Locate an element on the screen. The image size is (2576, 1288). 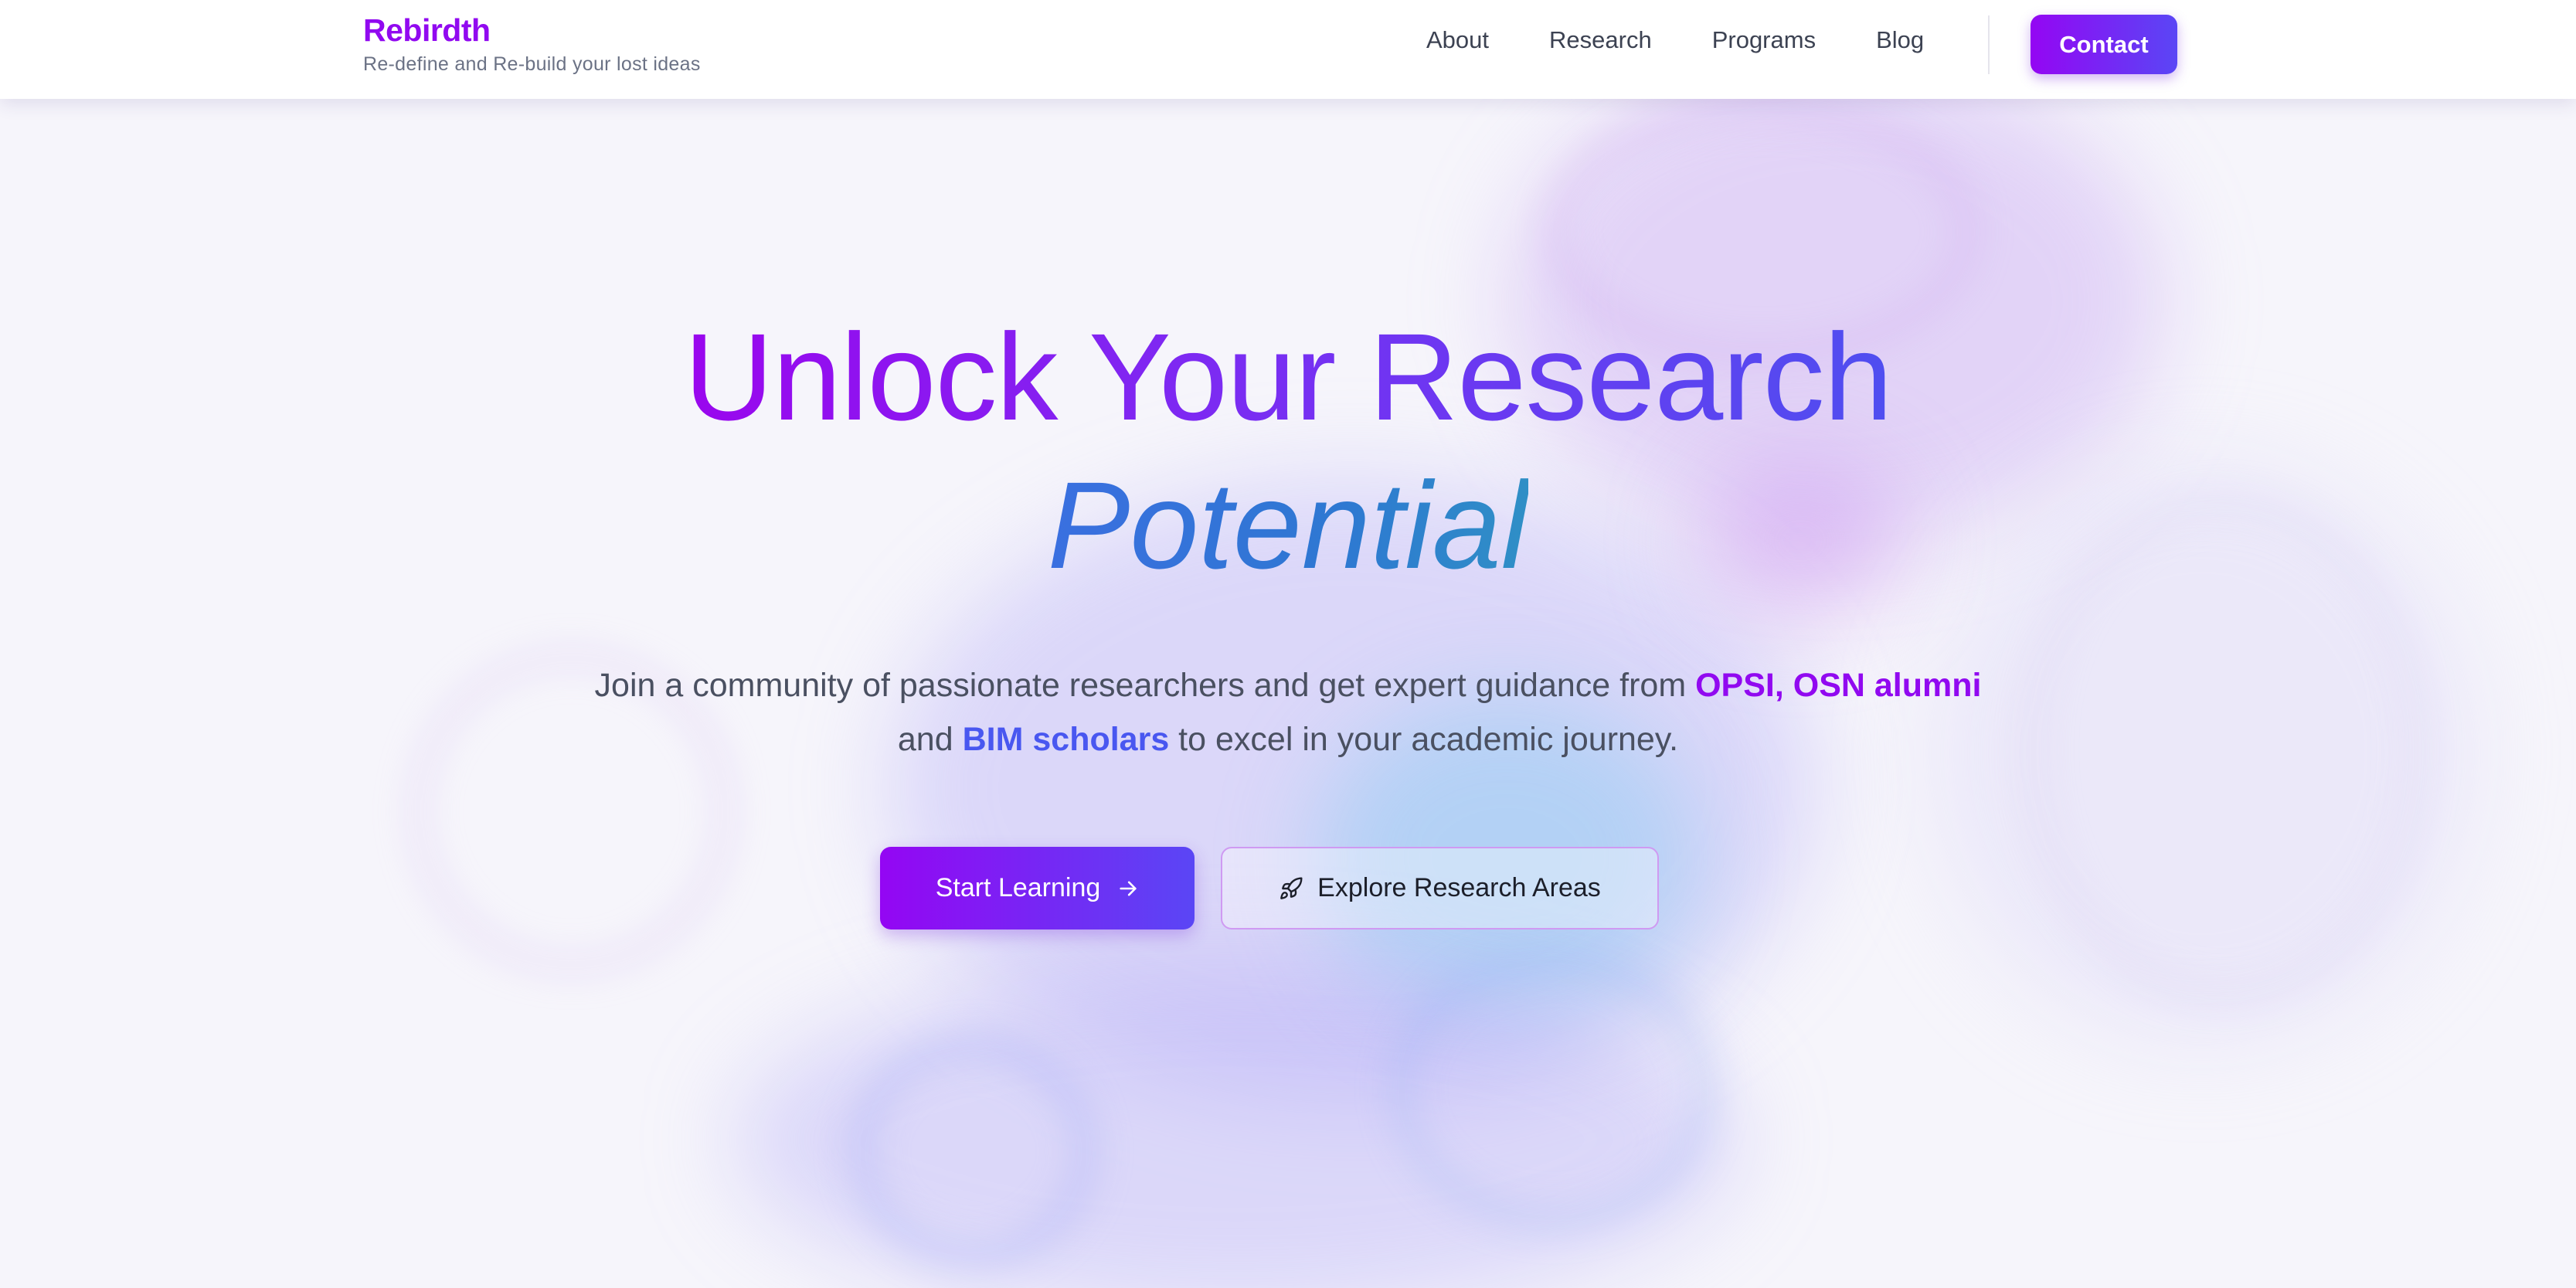
explore-research-areas-button: Explore Research Areas is located at coordinates (1440, 888).